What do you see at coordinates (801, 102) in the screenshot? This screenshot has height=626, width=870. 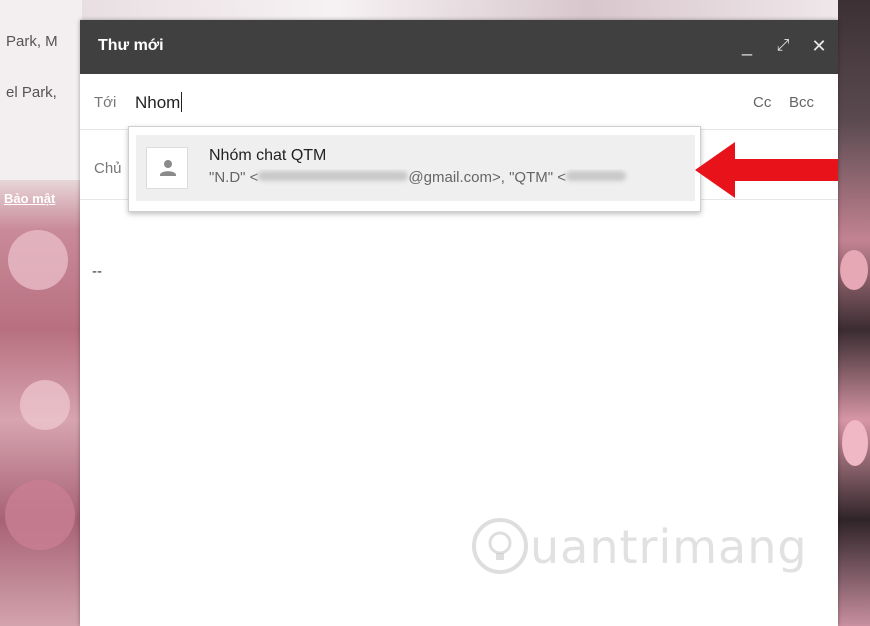 I see `bcc-button: Bcc` at bounding box center [801, 102].